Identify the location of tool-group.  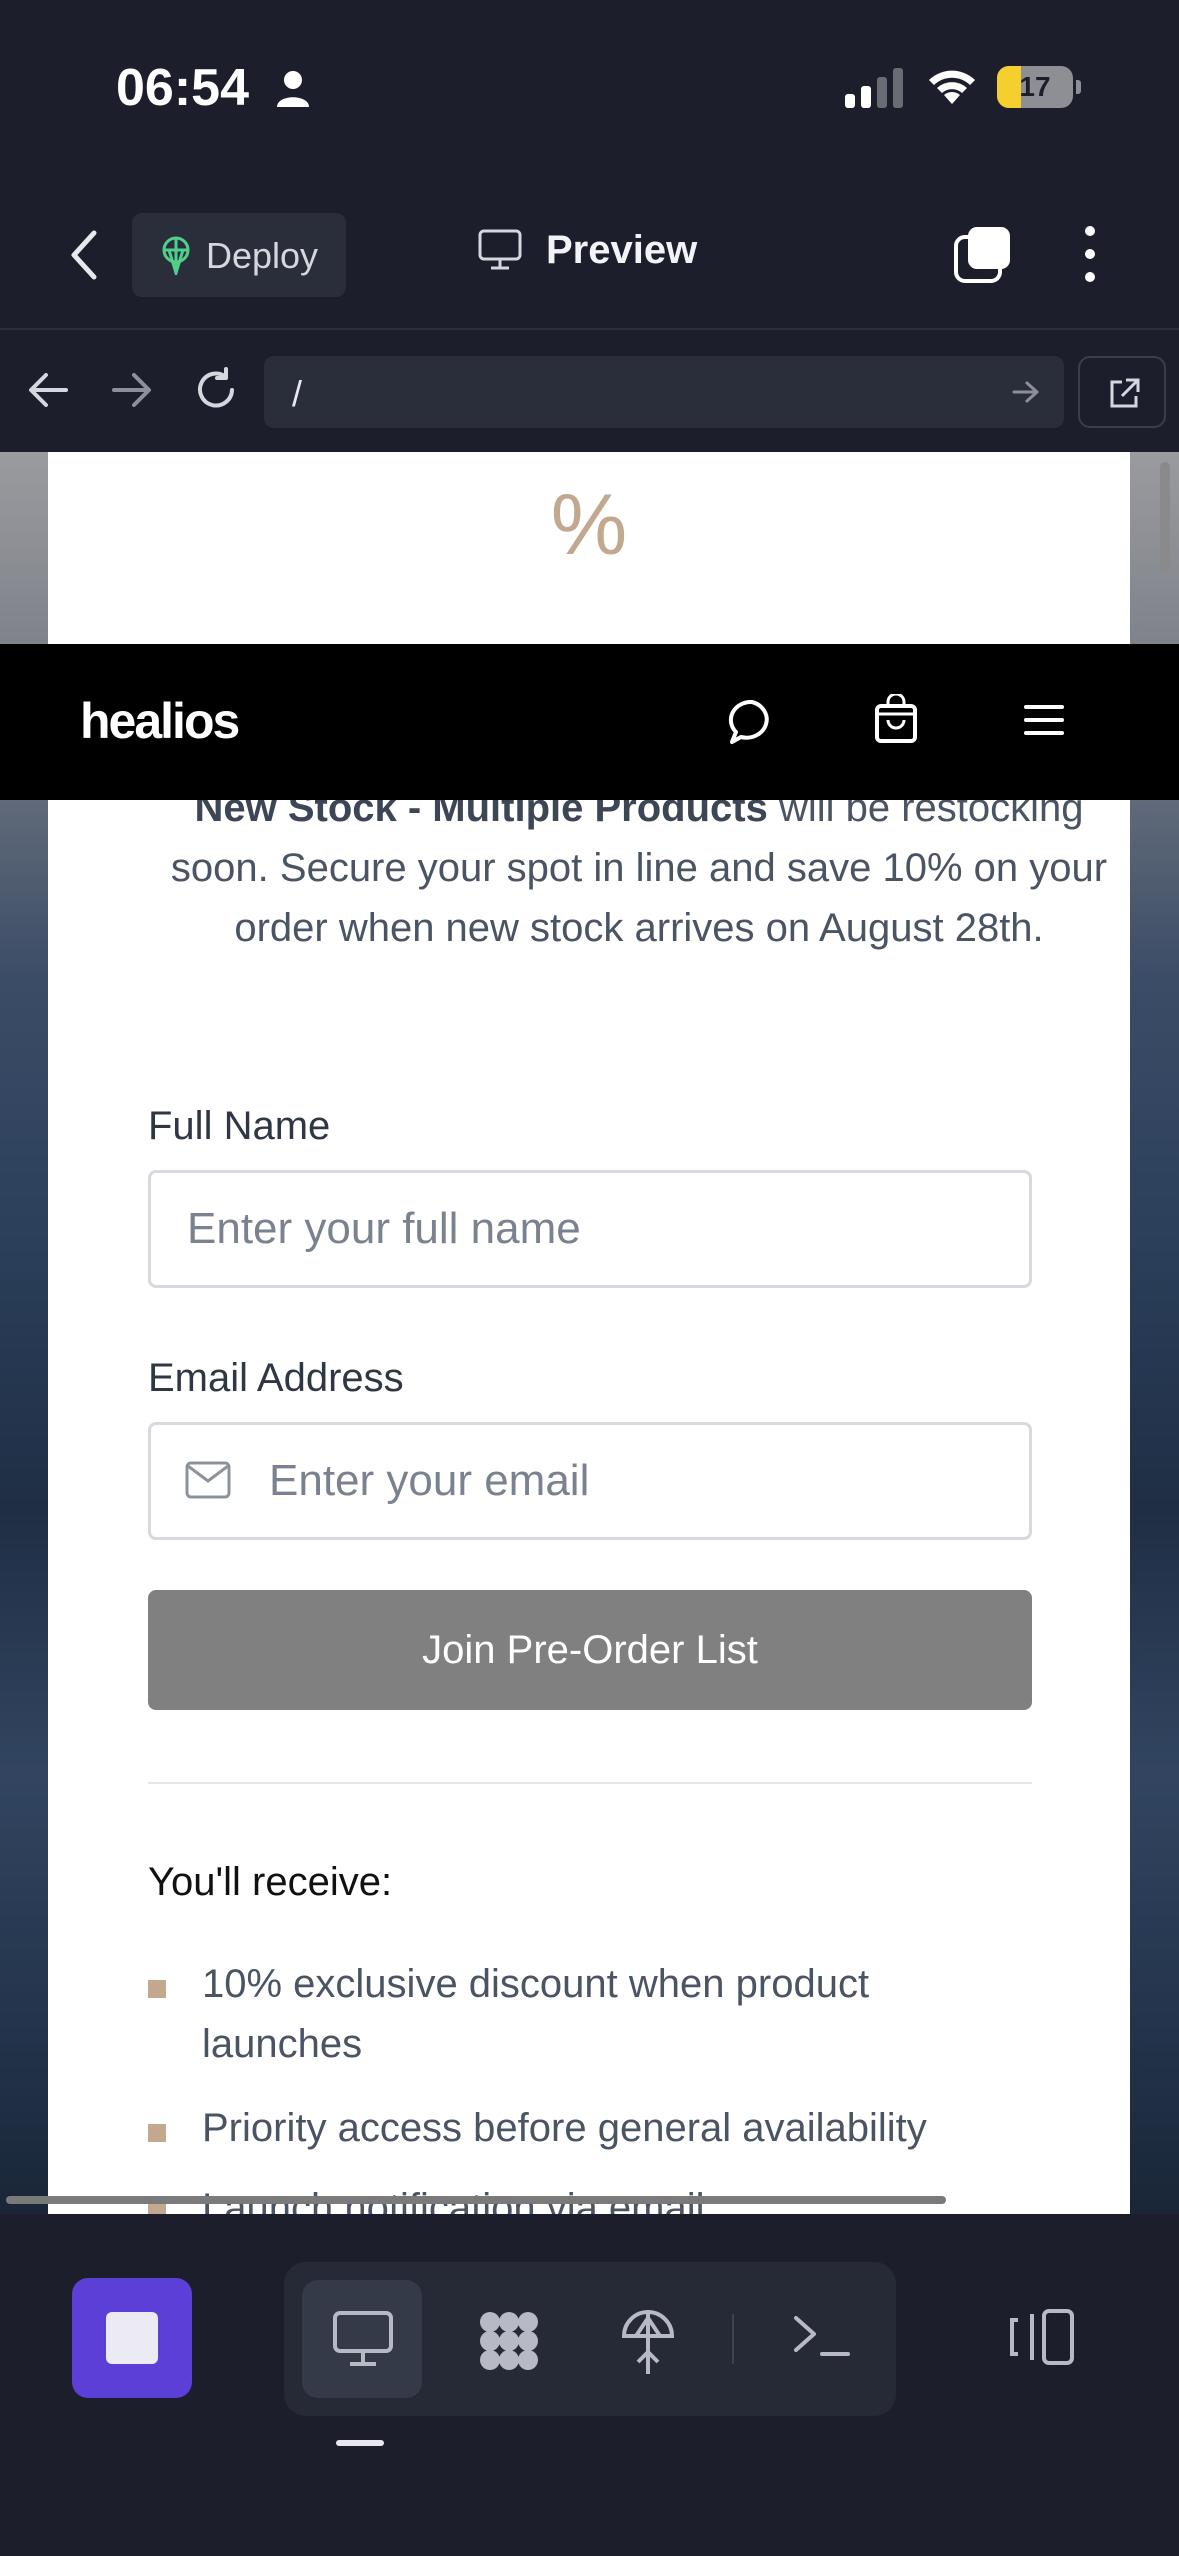
(590, 2339).